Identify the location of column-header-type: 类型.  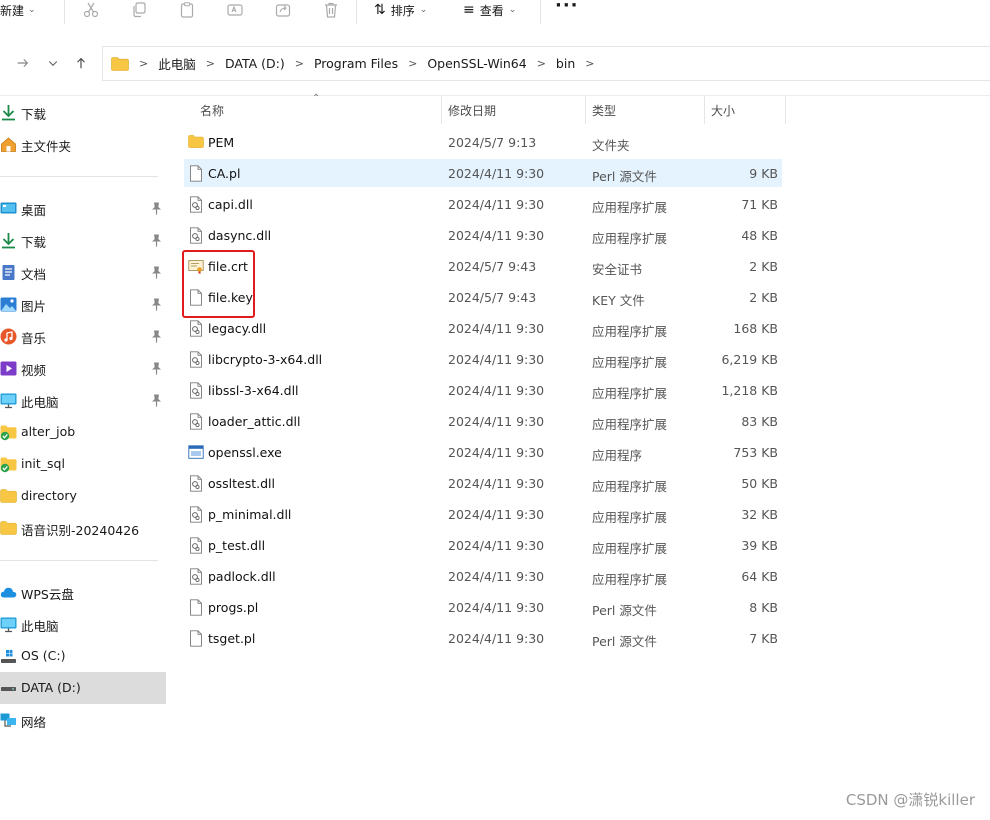
(604, 110).